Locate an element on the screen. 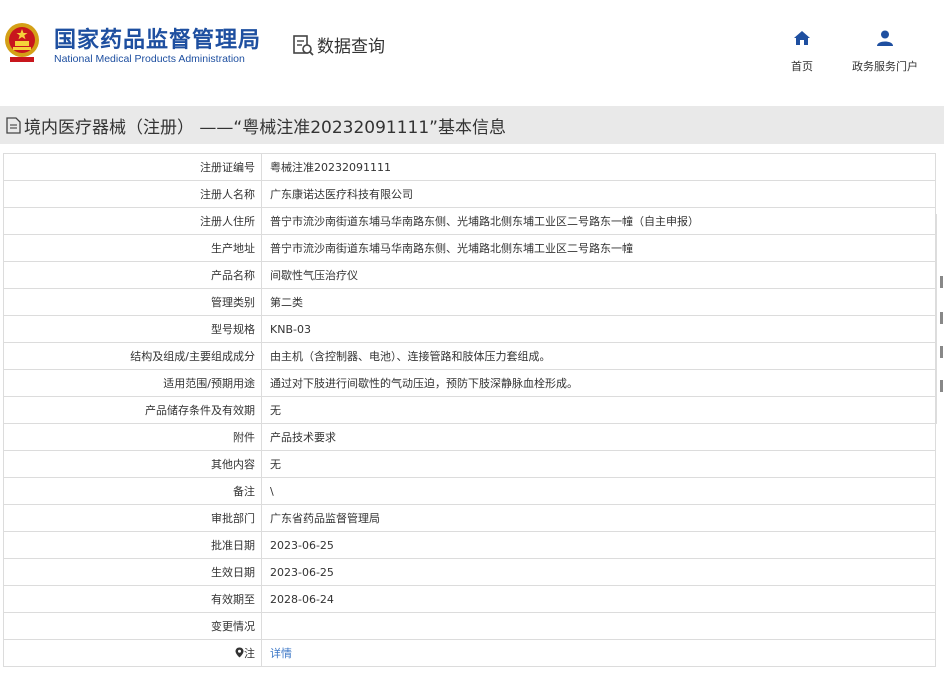 The image size is (944, 678). brand-name-en: National Medical Products Administration is located at coordinates (149, 59).